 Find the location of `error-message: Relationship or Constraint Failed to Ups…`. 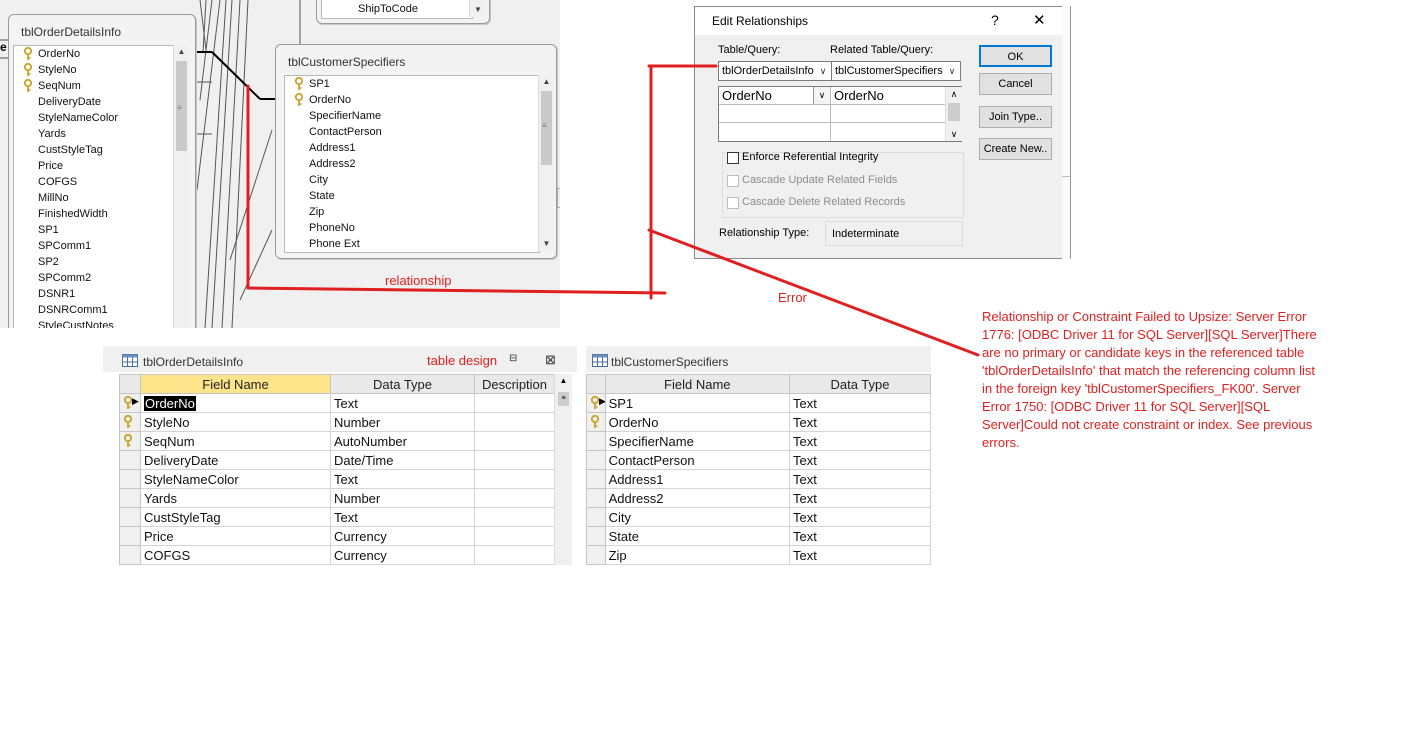

error-message: Relationship or Constraint Failed to Ups… is located at coordinates (1149, 379).